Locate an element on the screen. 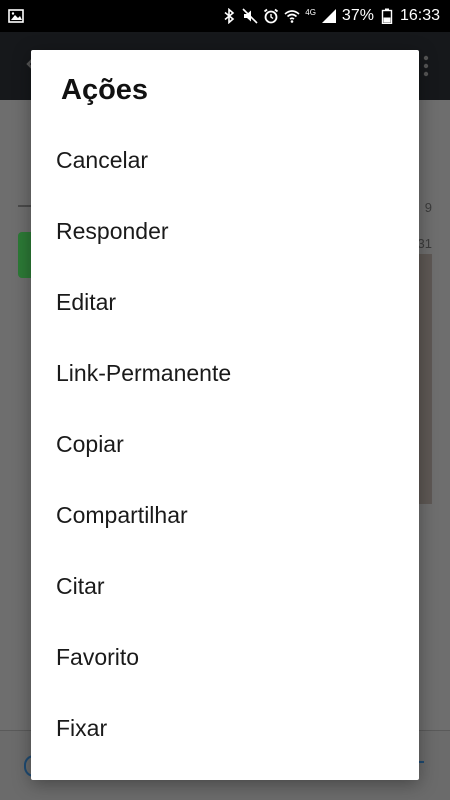 Image resolution: width=450 pixels, height=800 pixels. bluetooth-icon is located at coordinates (229, 16).